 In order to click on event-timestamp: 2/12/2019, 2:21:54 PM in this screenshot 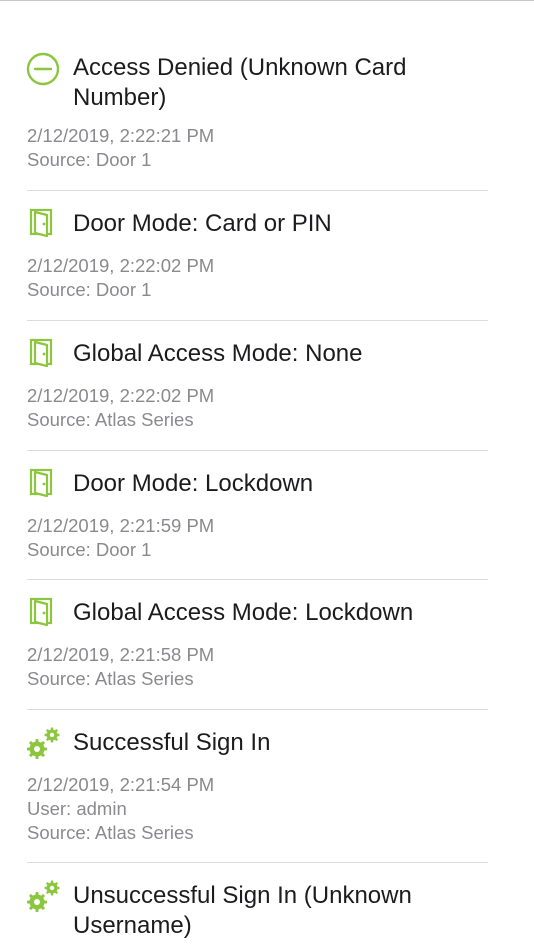, I will do `click(121, 784)`.